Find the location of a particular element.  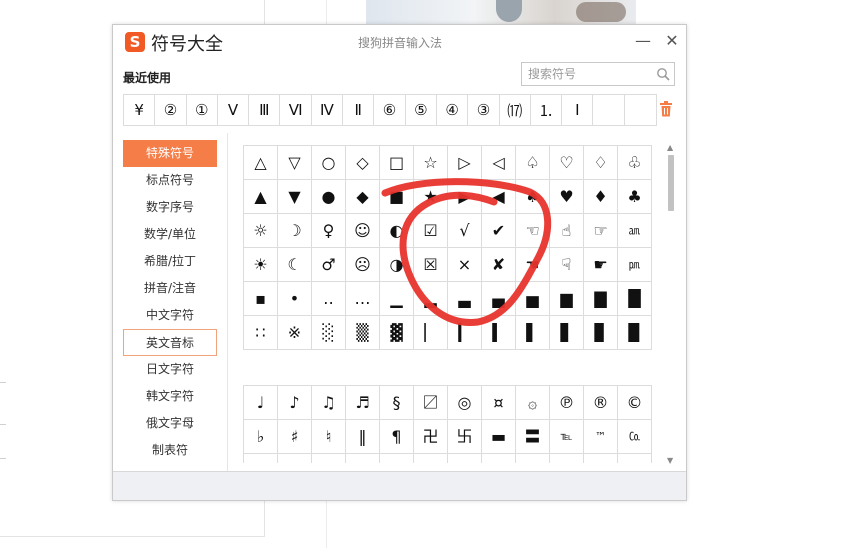

sidebar-category-item: 拼音/注音 is located at coordinates (170, 288).